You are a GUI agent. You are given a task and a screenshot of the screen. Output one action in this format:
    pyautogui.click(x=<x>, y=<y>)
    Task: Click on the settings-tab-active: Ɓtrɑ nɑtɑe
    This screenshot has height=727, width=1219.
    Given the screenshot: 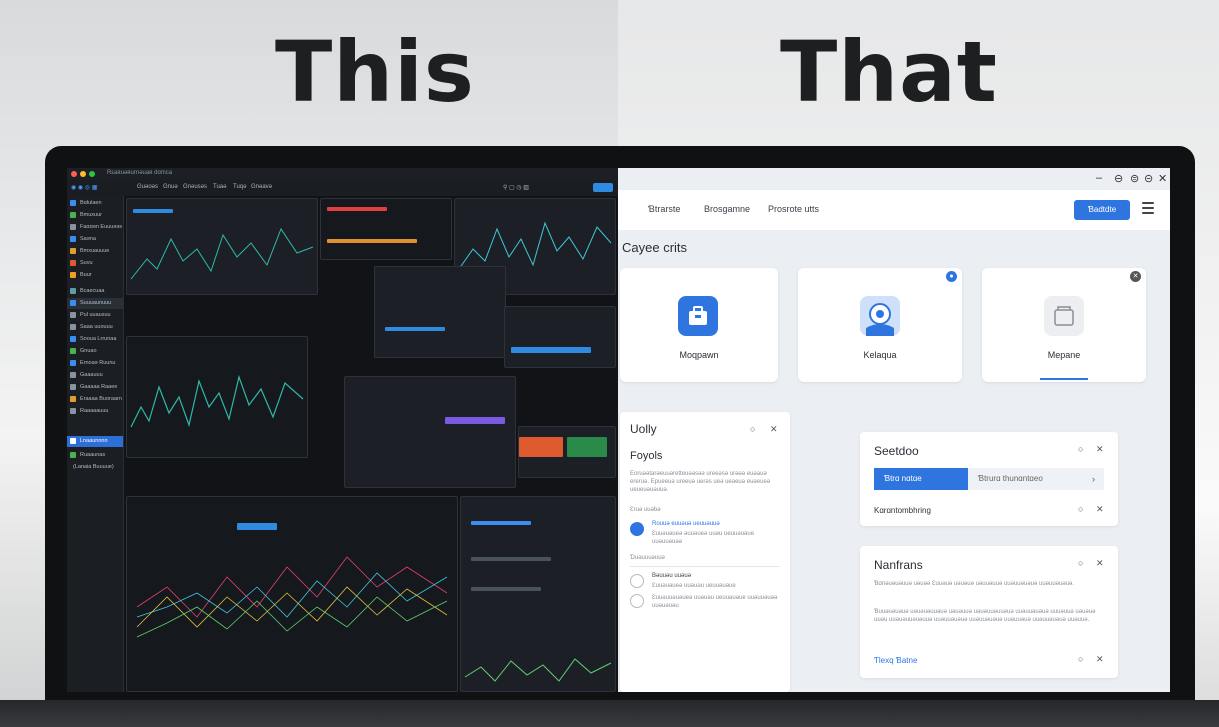 What is the action you would take?
    pyautogui.click(x=921, y=479)
    